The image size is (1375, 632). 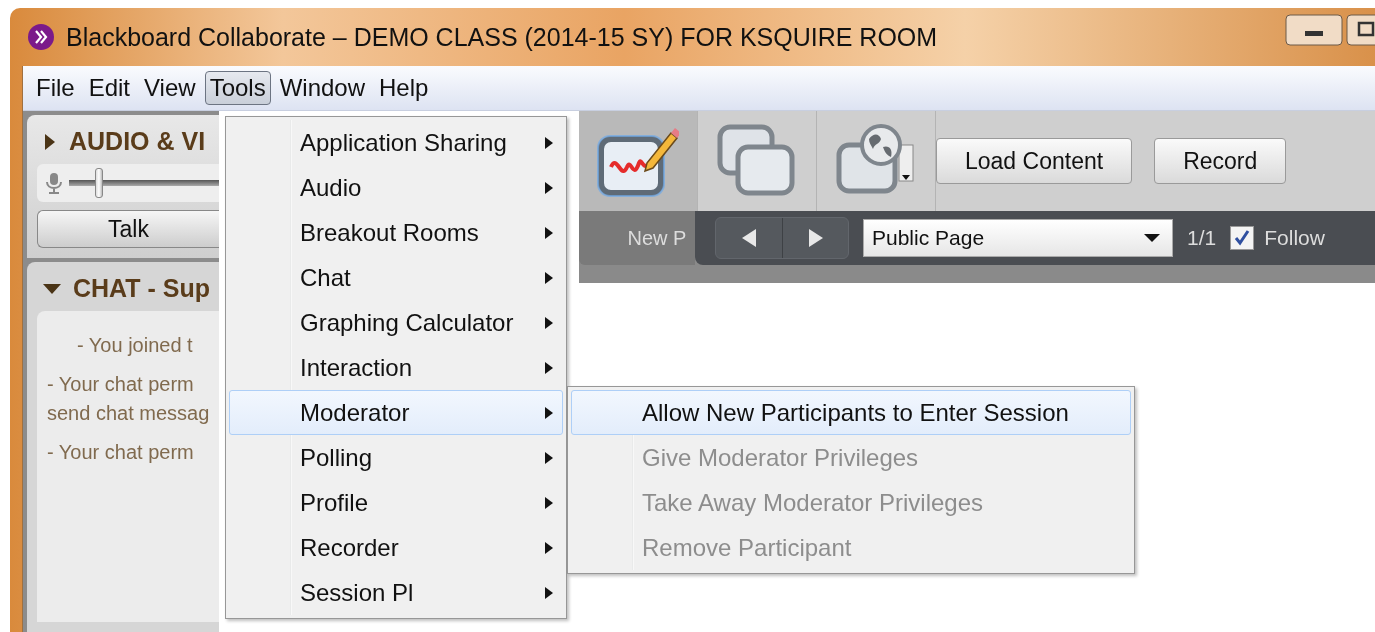 I want to click on menu-item: Recorder, so click(x=396, y=547).